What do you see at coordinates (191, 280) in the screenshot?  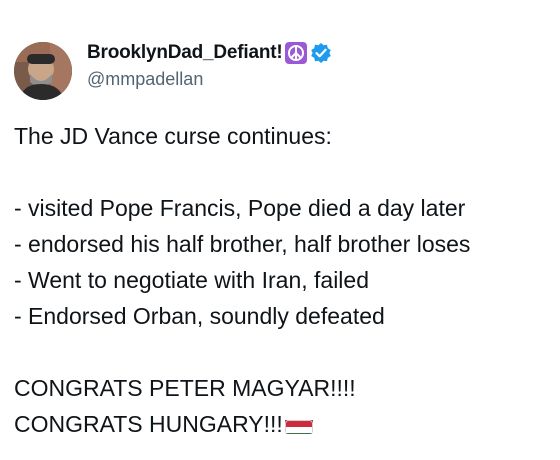 I see `tweet-line: - Went to negotiate with Iran, failed` at bounding box center [191, 280].